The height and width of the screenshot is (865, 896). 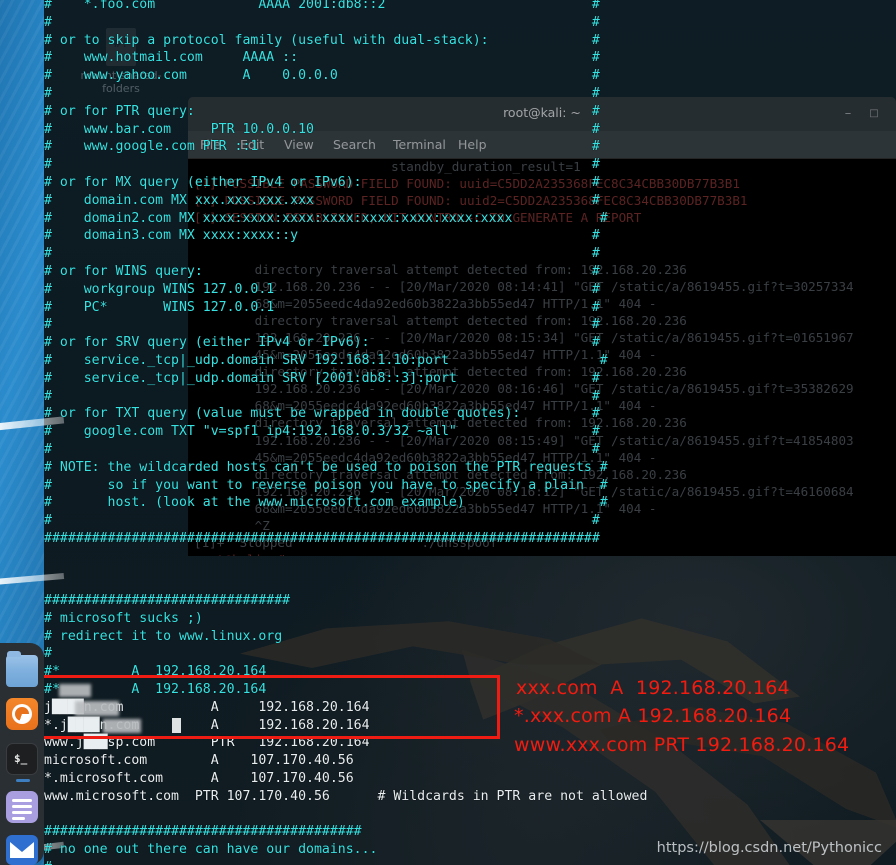 I want to click on terminal-prompt-glyph: $_, so click(x=21, y=758).